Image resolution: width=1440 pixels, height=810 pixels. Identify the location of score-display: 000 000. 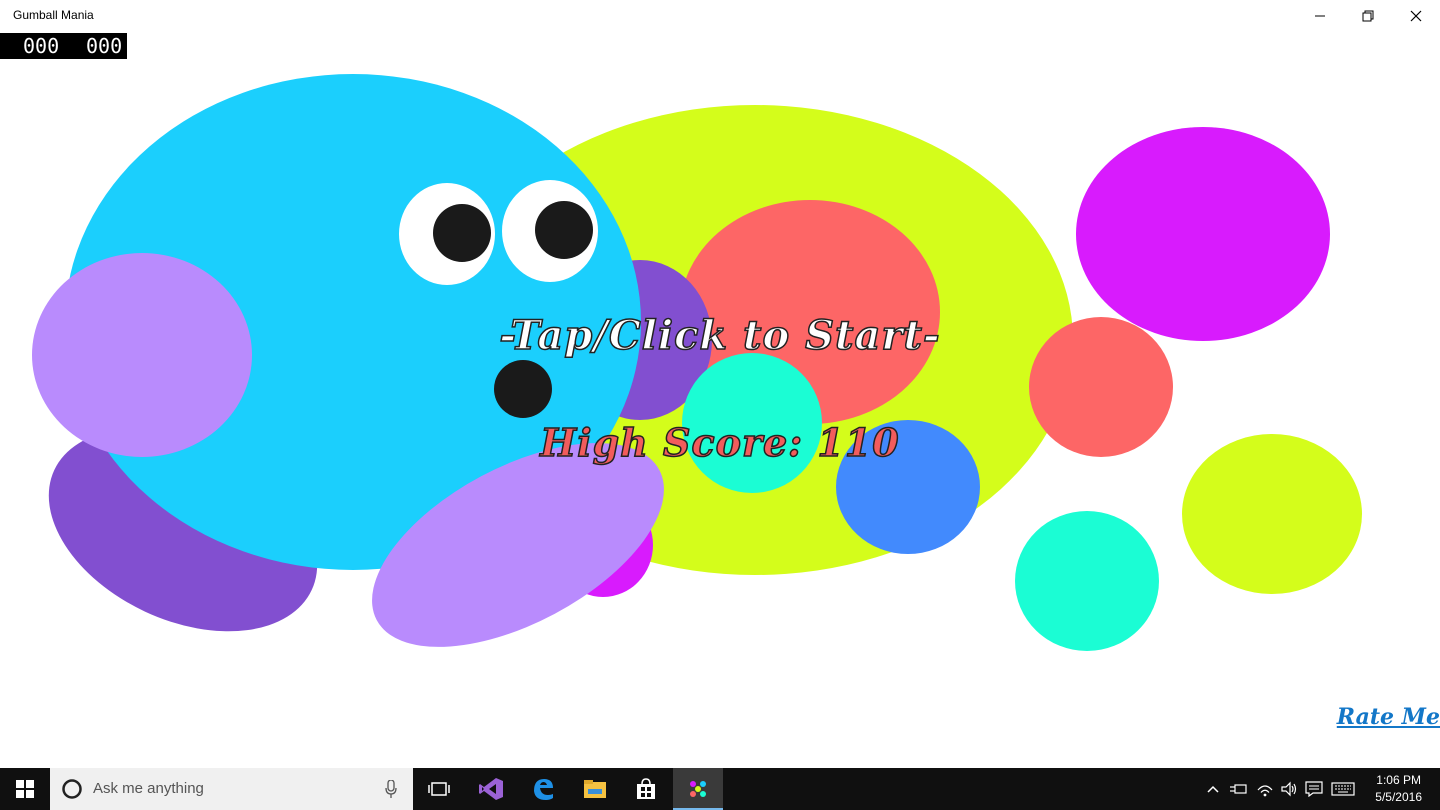
(63, 46).